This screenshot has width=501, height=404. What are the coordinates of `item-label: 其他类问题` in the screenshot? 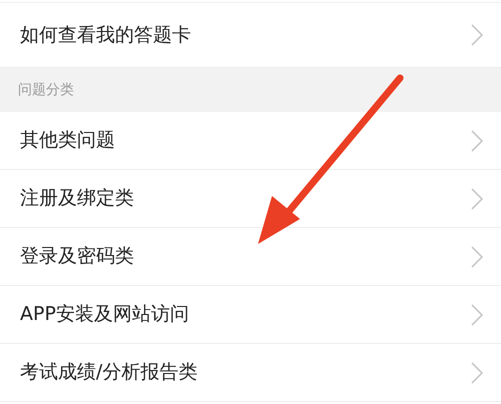 It's located at (67, 141).